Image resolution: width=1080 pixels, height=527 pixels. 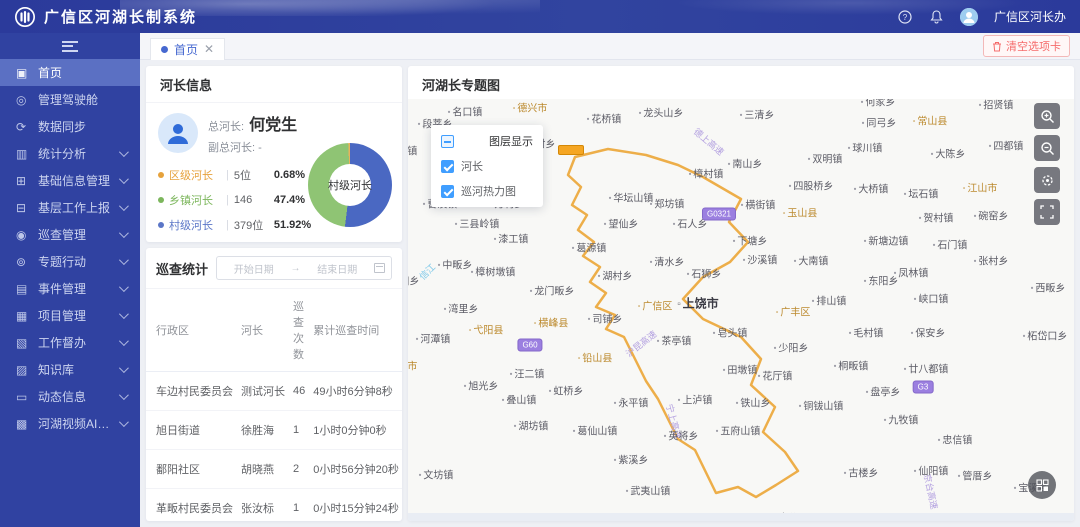 What do you see at coordinates (472, 167) in the screenshot?
I see `layer-label: 河长` at bounding box center [472, 167].